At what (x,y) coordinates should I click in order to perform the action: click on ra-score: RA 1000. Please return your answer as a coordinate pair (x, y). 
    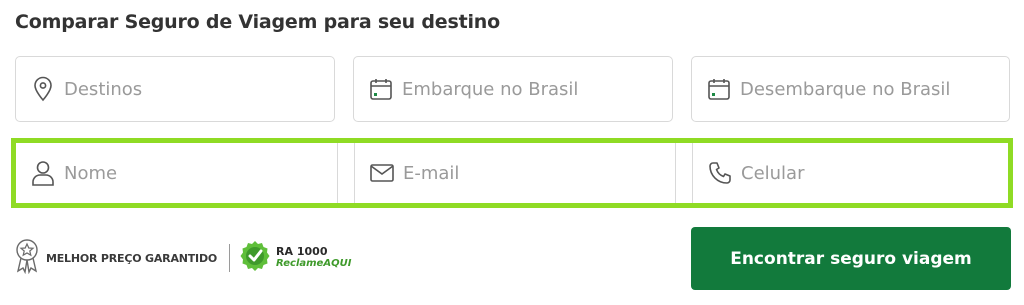
    Looking at the image, I should click on (302, 251).